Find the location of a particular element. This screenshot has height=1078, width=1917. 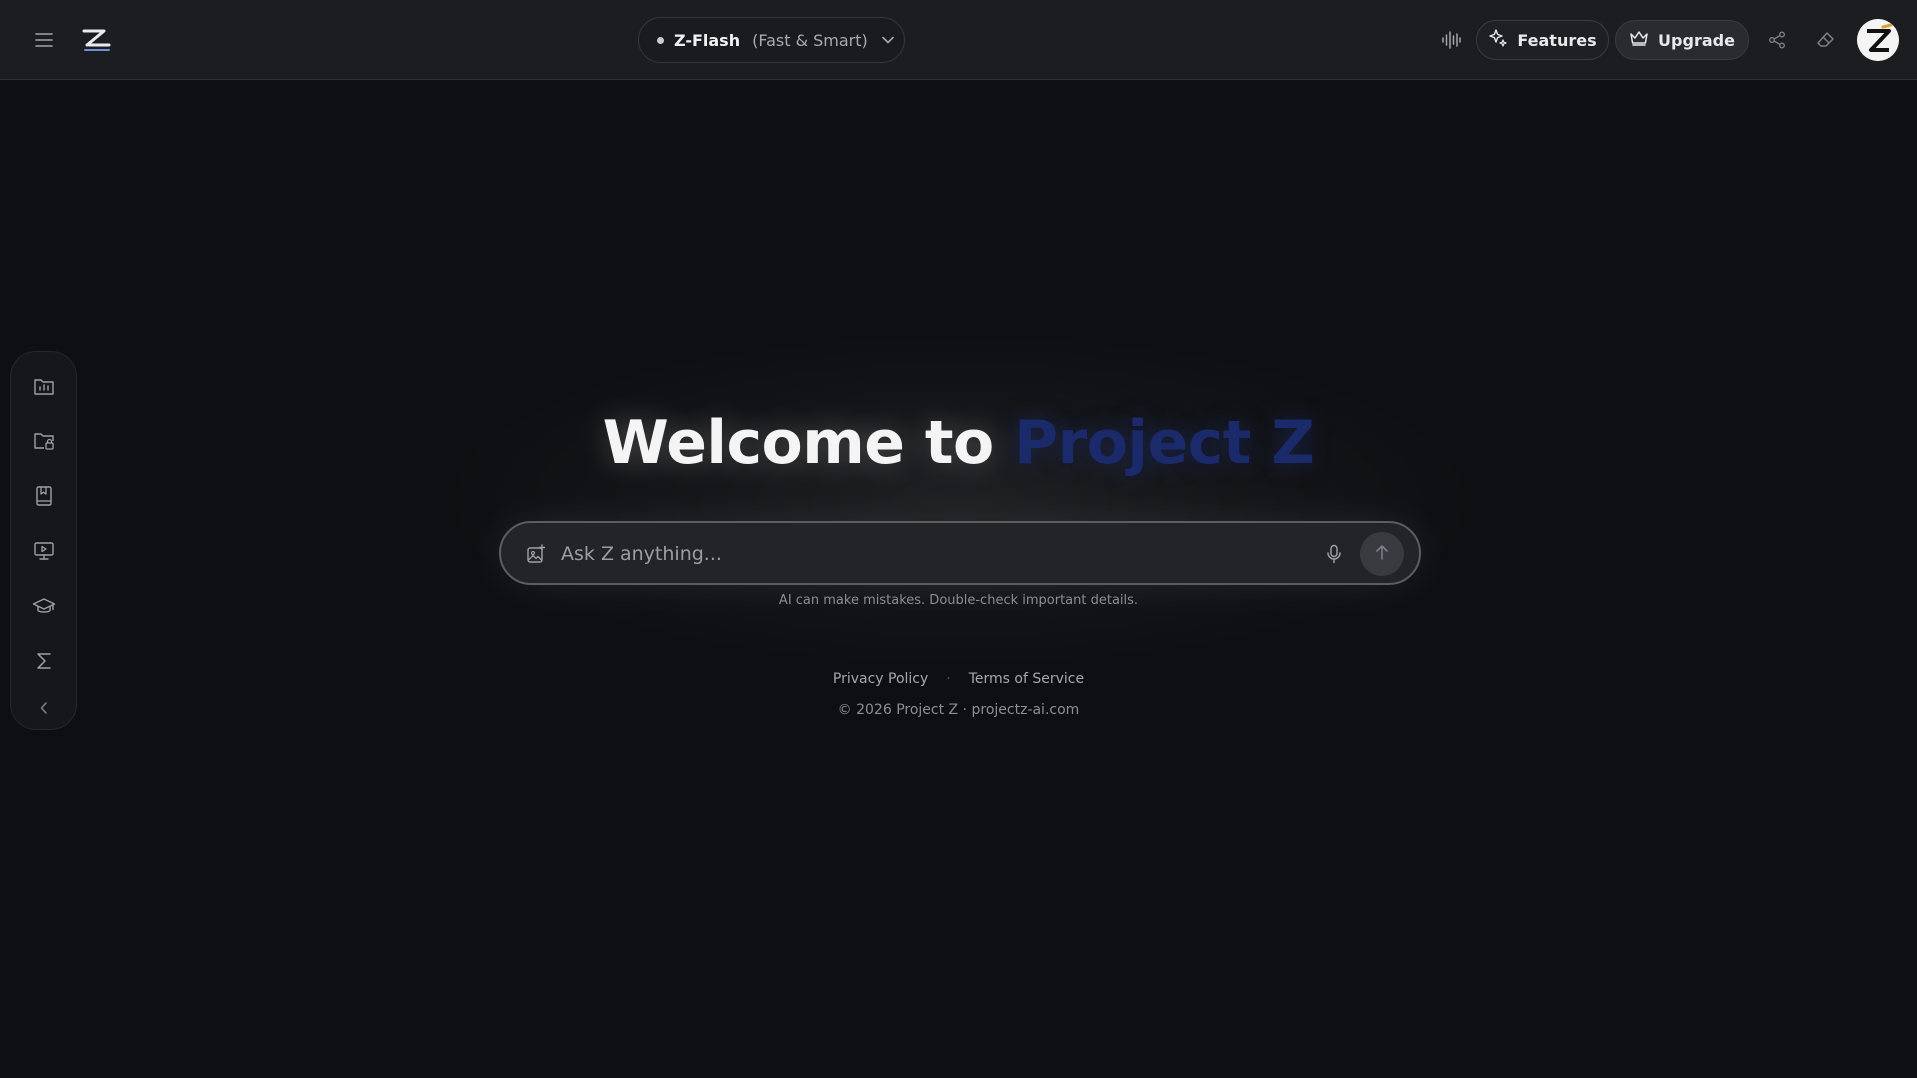

model-status-dot is located at coordinates (660, 40).